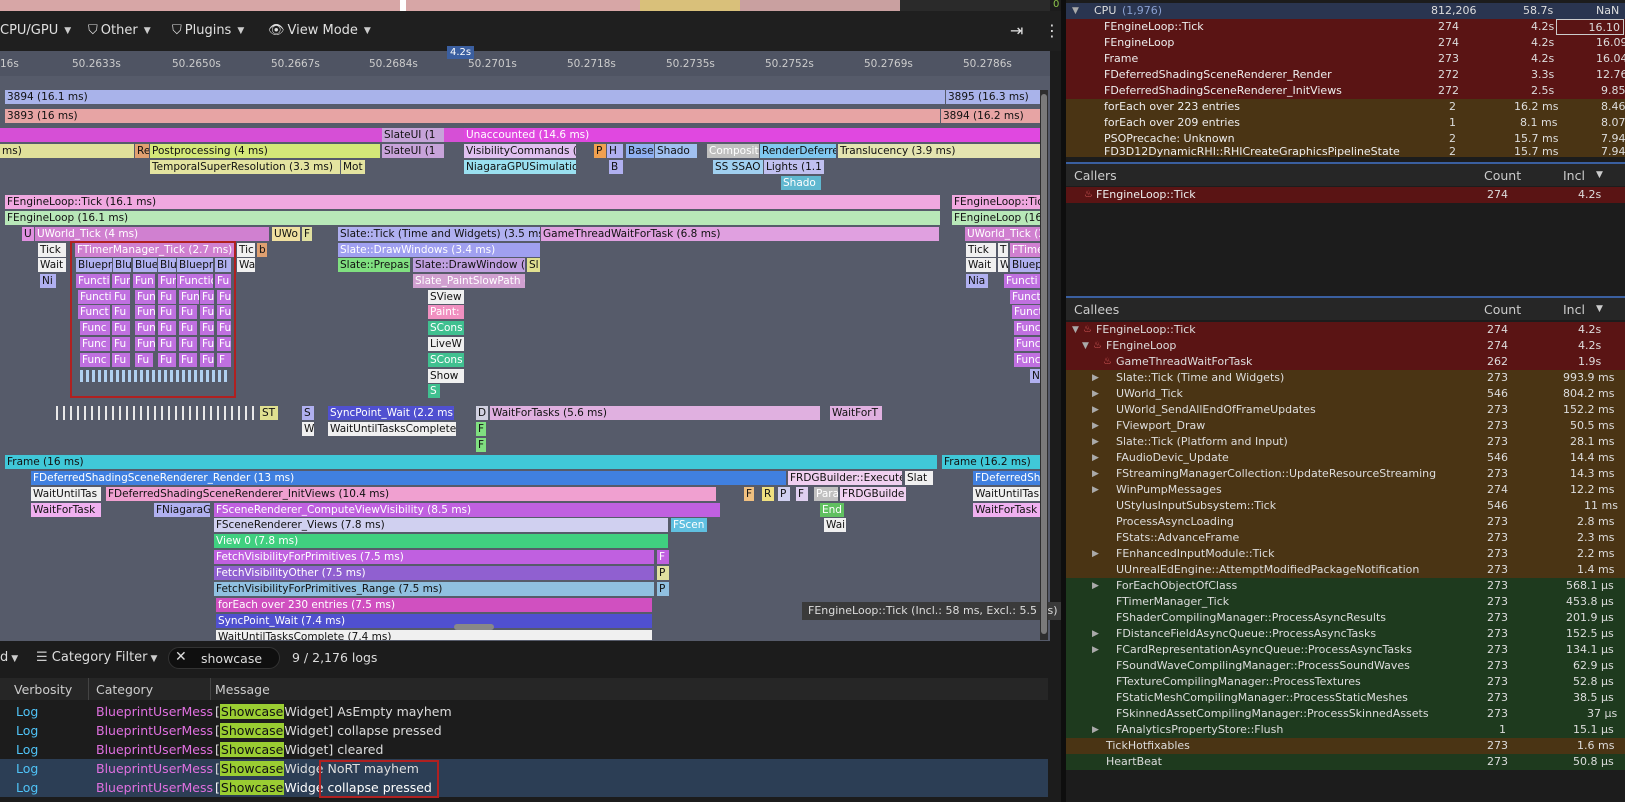 Image resolution: width=1625 pixels, height=802 pixels. Describe the element at coordinates (991, 116) in the screenshot. I see `frame-bar: 3894 (16.2 ms)` at that location.